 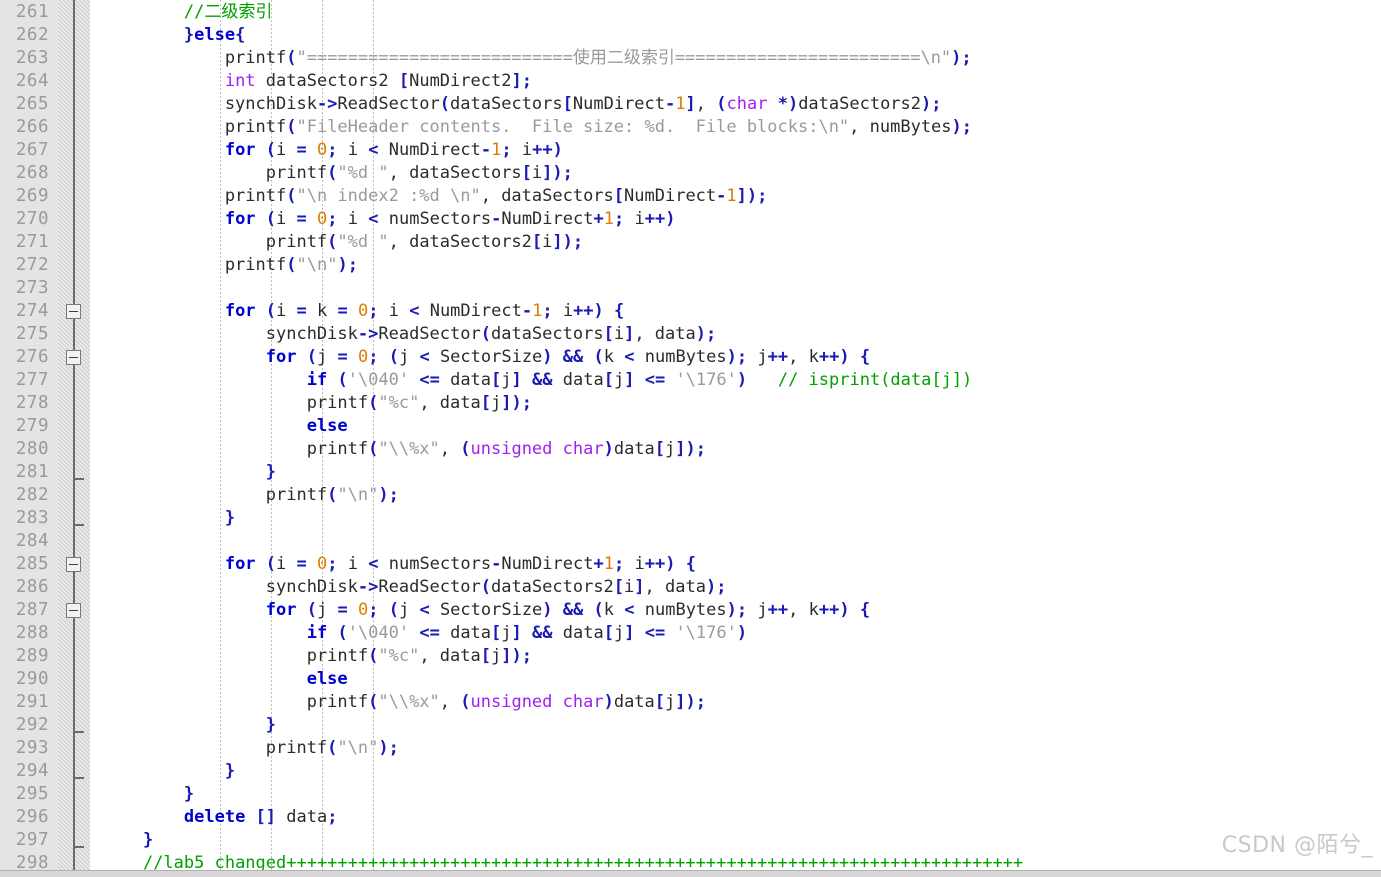 I want to click on code-line: printf("%d ", dataSectors[i]);, so click(x=735, y=173).